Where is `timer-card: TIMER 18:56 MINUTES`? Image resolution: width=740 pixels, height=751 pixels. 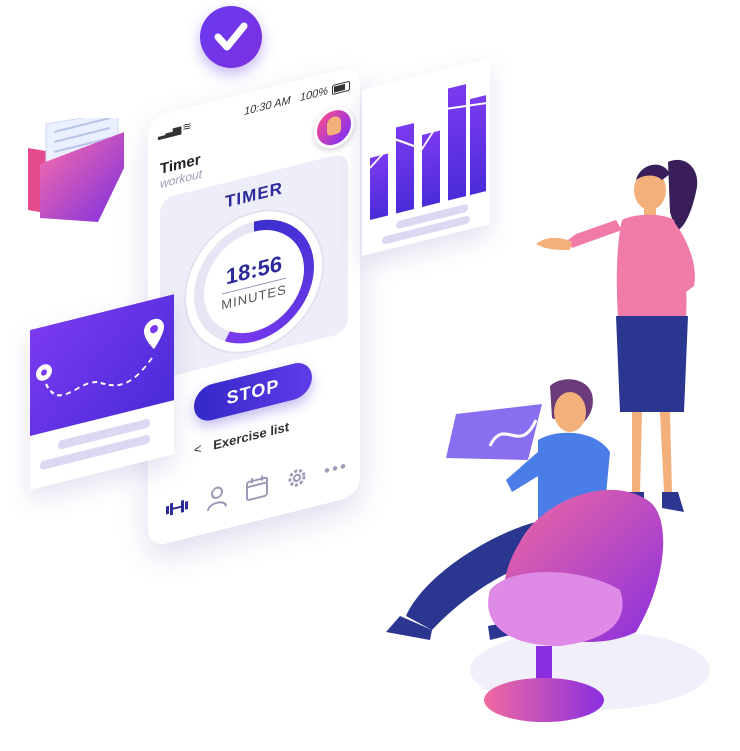
timer-card: TIMER 18:56 MINUTES is located at coordinates (254, 266).